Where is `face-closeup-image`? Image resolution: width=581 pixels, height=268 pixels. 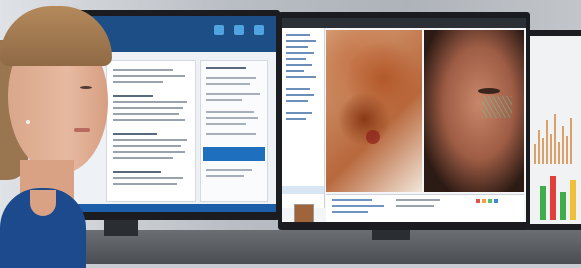 face-closeup-image is located at coordinates (474, 111).